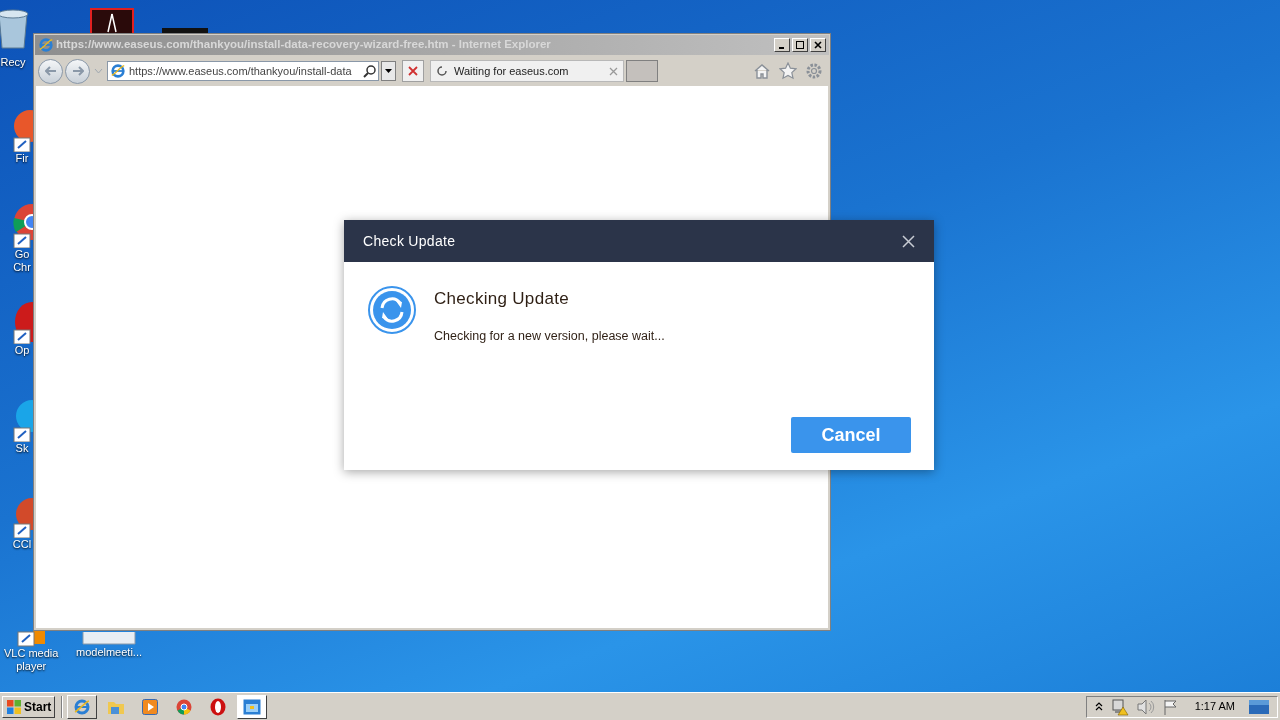  I want to click on minimize-button, so click(782, 45).